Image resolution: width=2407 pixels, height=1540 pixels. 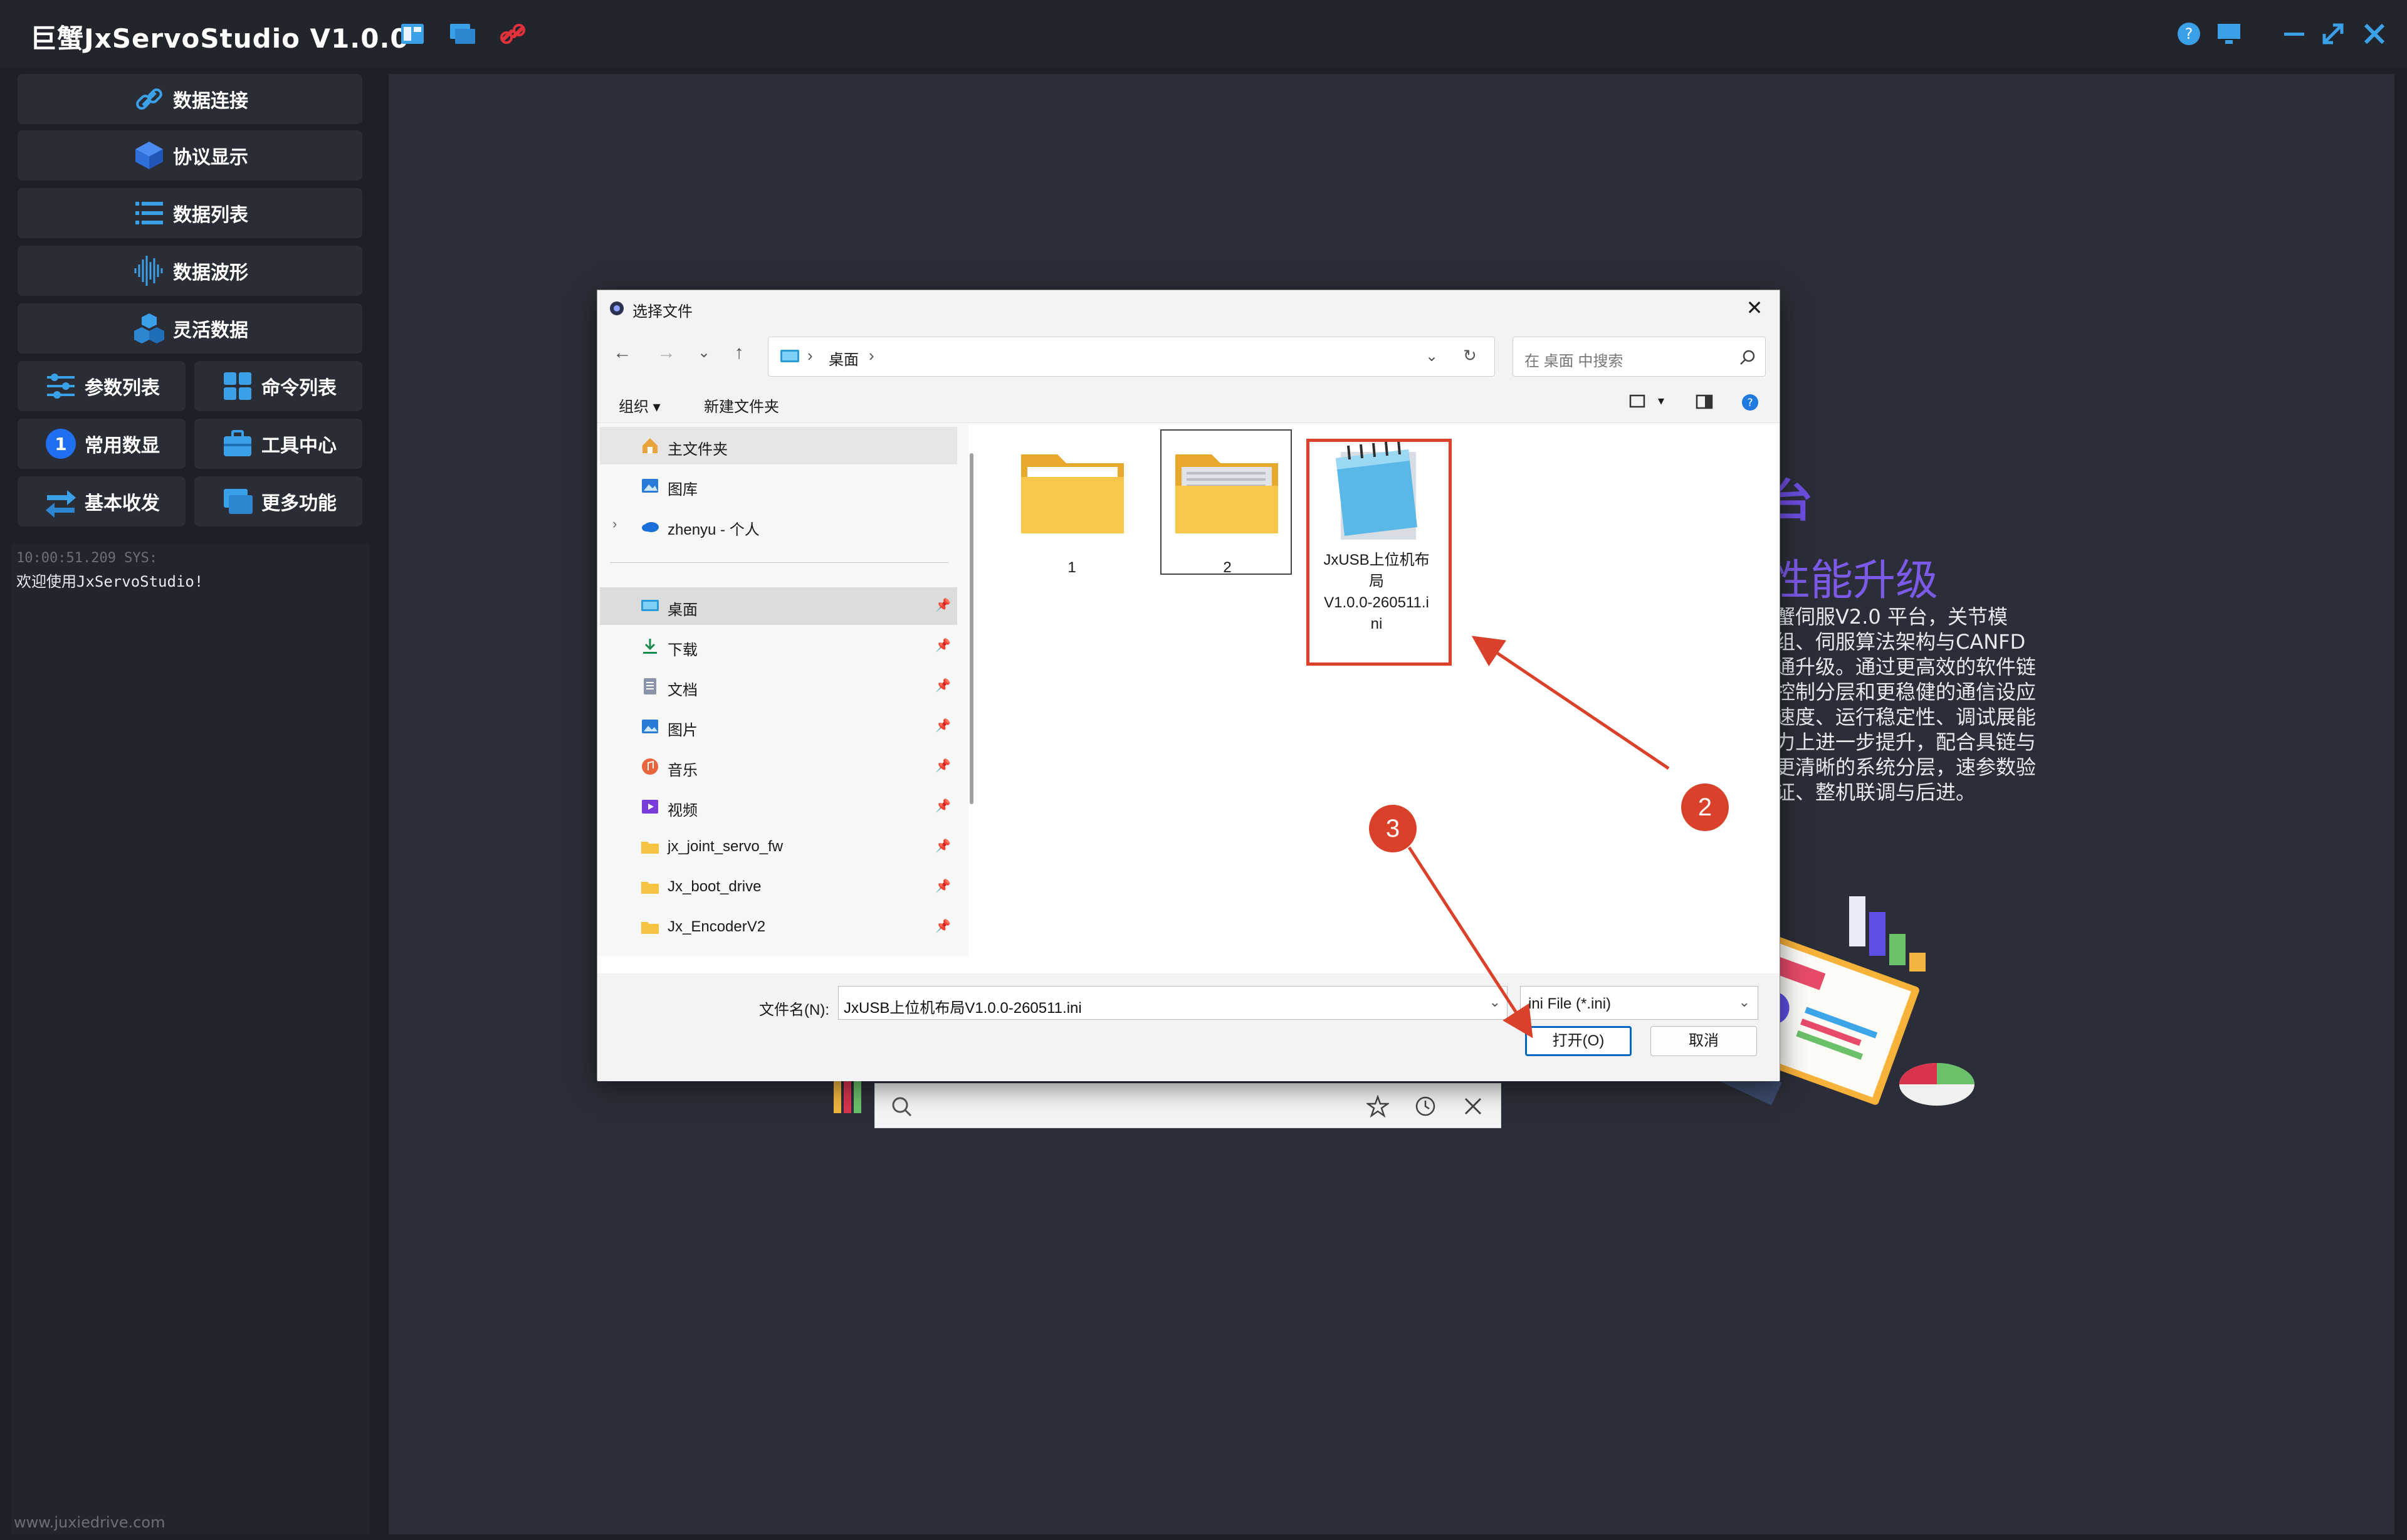 I want to click on nav-common-display-button: 1 常用数显, so click(x=102, y=444).